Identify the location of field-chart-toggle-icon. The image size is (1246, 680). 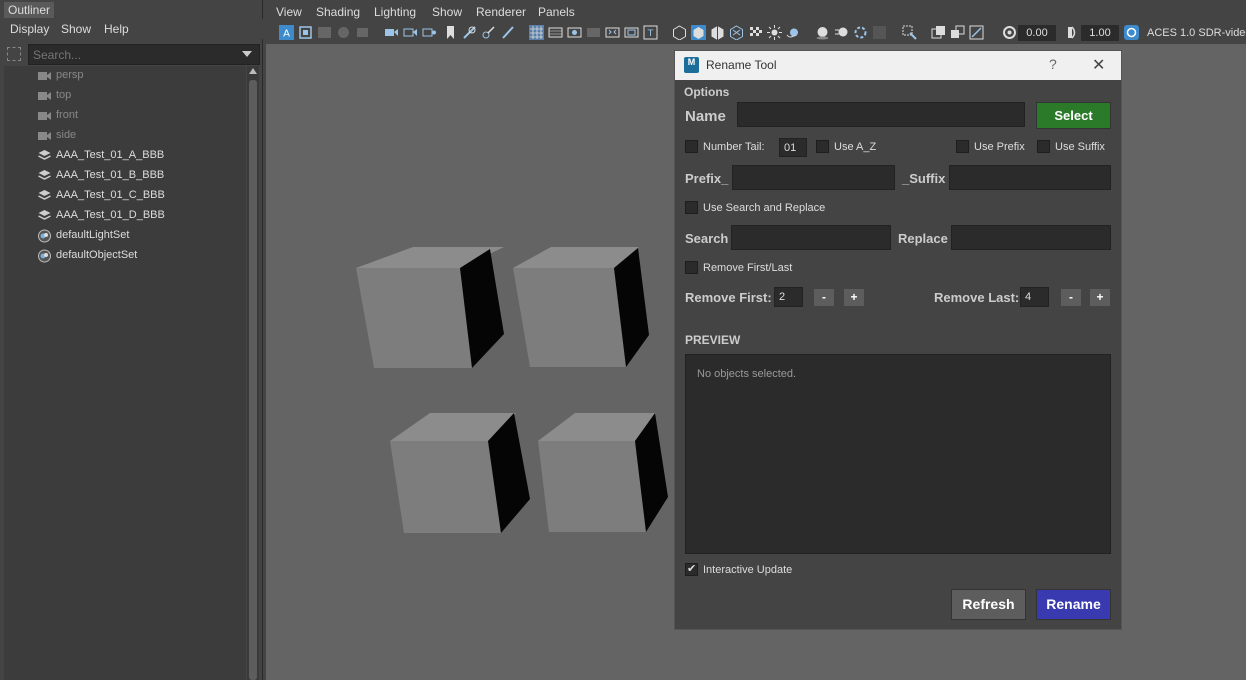
(612, 32).